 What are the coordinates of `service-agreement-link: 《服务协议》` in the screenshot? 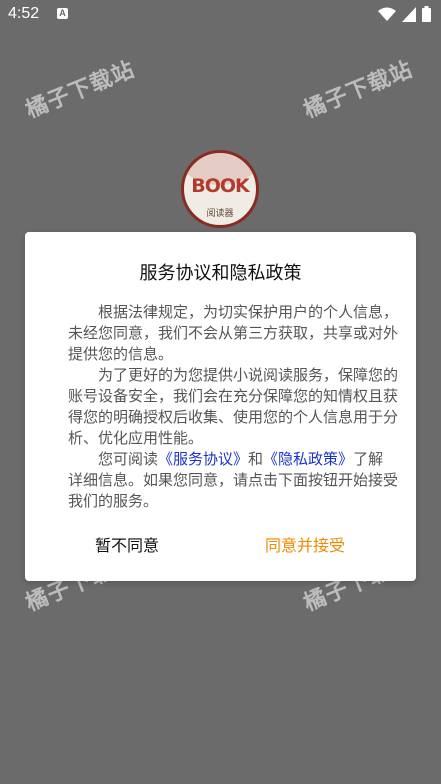 It's located at (203, 459).